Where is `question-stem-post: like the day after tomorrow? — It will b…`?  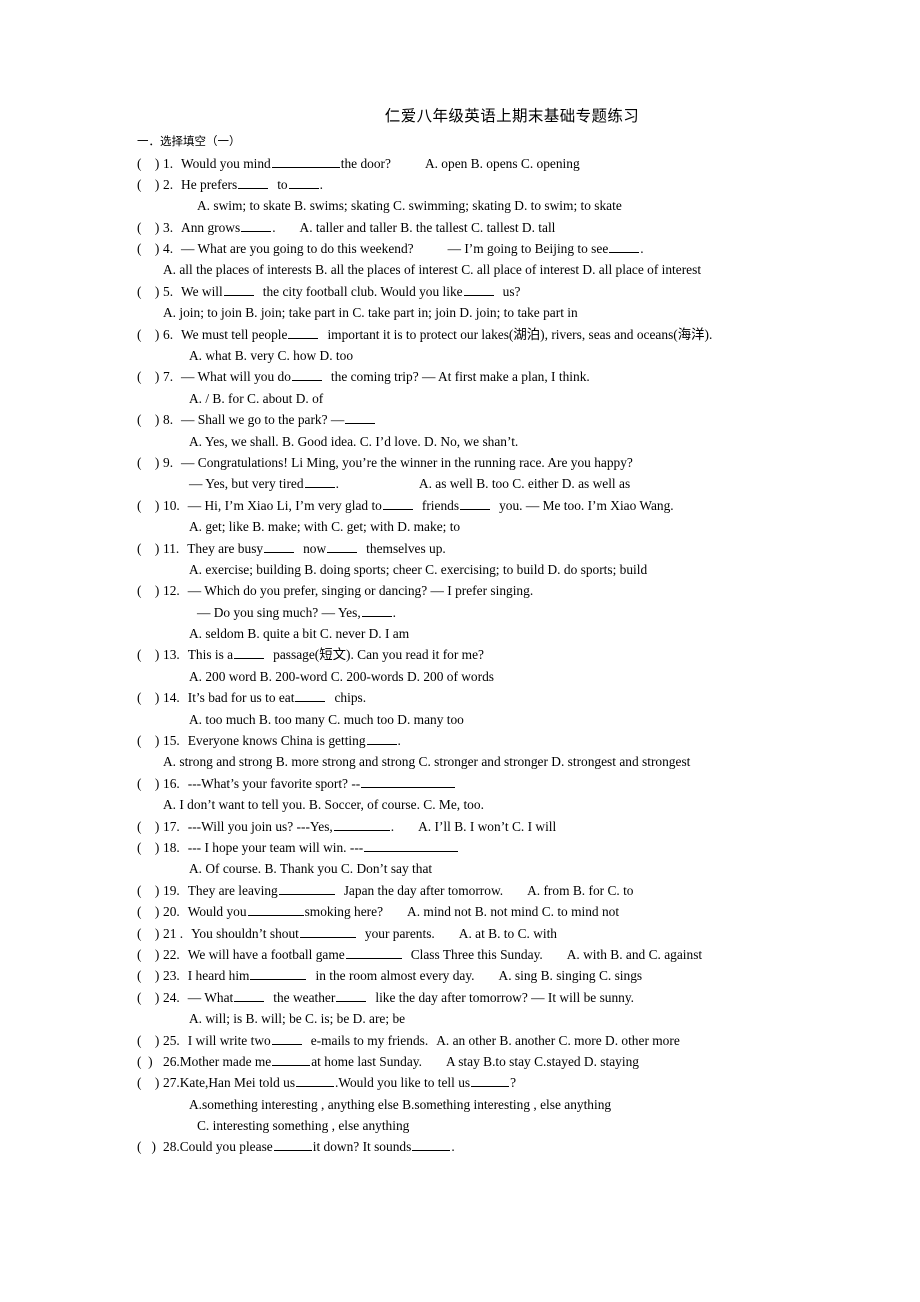
question-stem-post: like the day after tomorrow? — It will b… is located at coordinates (505, 997).